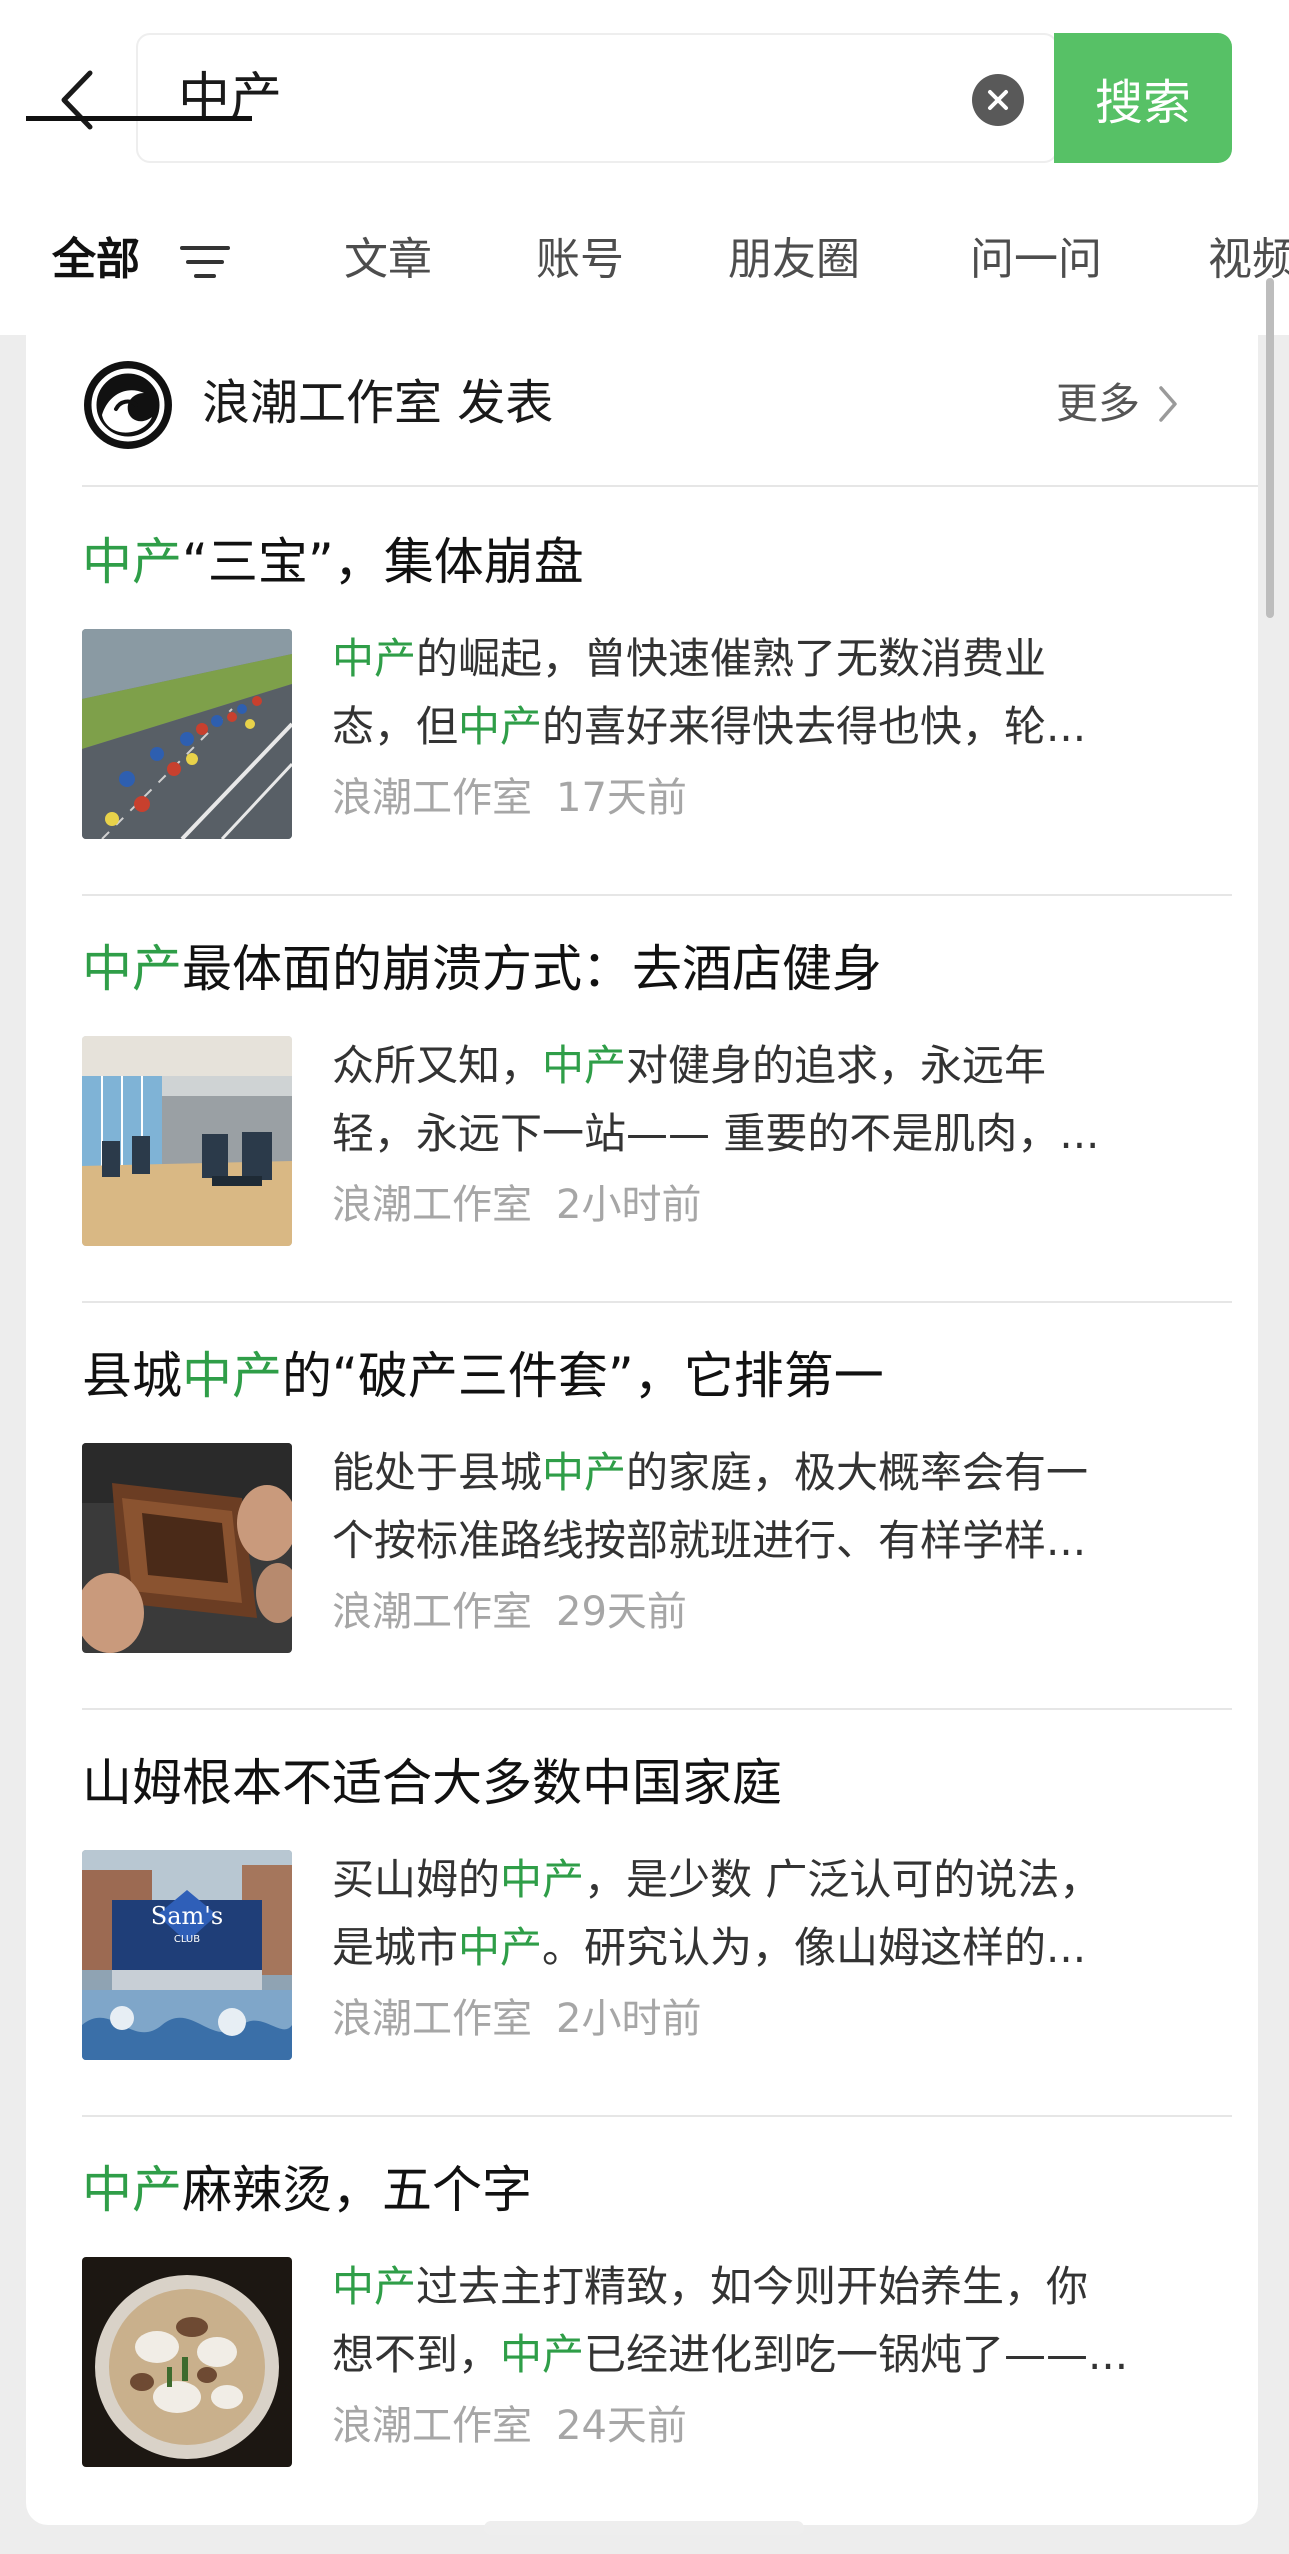 The height and width of the screenshot is (2554, 1289). What do you see at coordinates (187, 1916) in the screenshot?
I see `store-sign-text: Sam's` at bounding box center [187, 1916].